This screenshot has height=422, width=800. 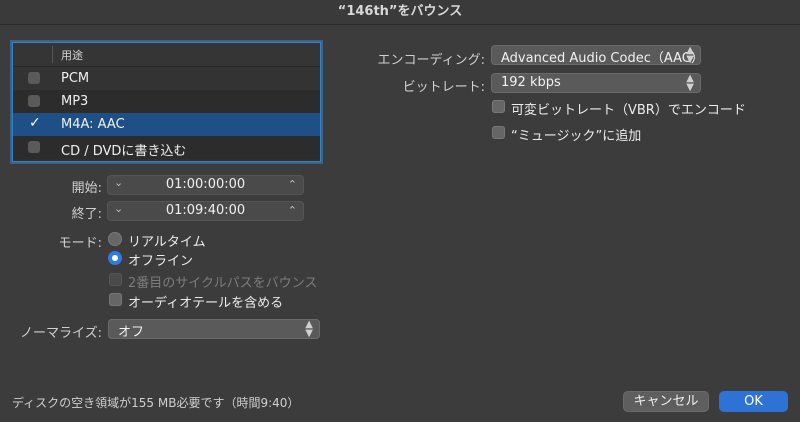 I want to click on format-row-pcm: PCM, so click(x=166, y=78).